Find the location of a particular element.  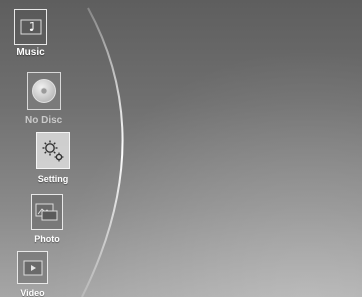

menu-item-setting: Setting is located at coordinates (53, 158).